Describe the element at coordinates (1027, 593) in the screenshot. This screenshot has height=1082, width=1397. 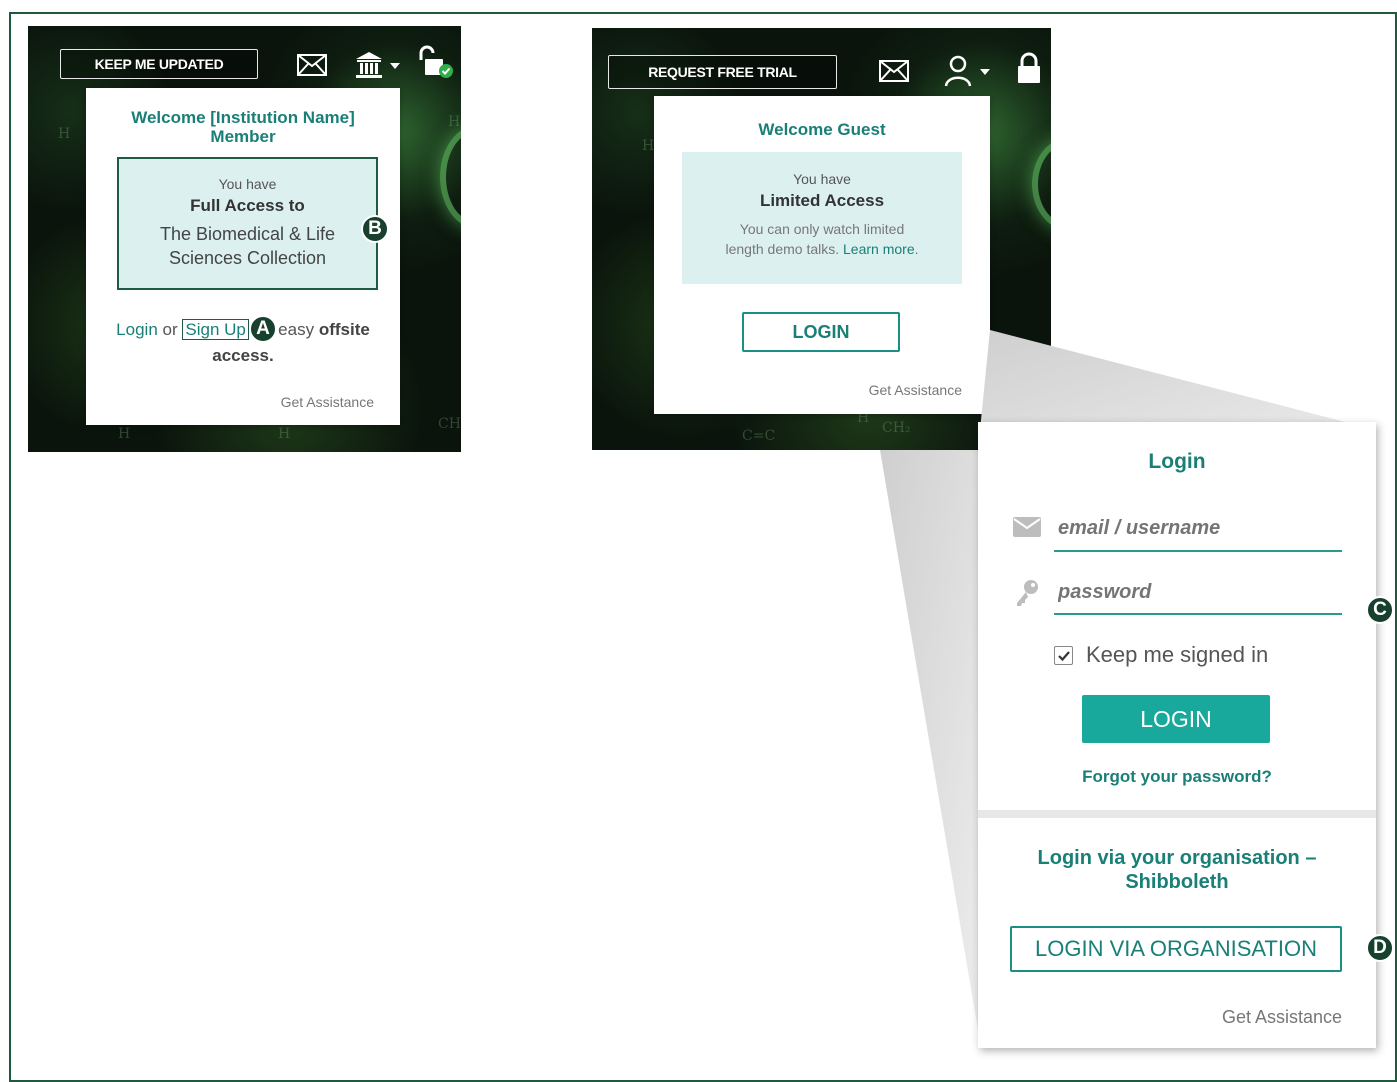
I see `key-icon` at that location.